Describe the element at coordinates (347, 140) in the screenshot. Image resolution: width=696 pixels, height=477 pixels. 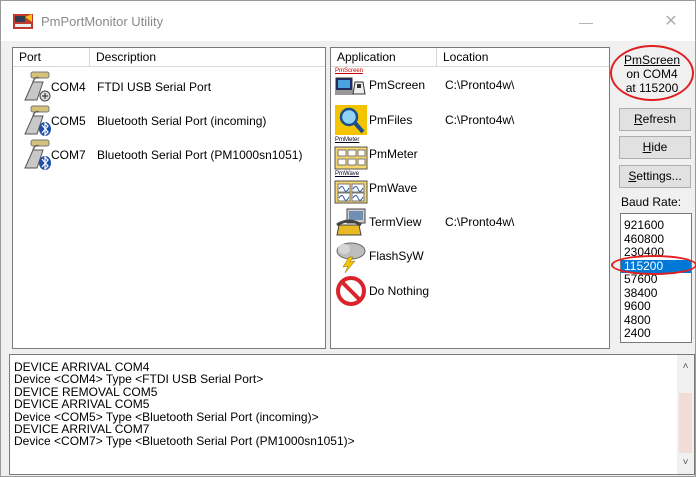
I see `pmmeter-icon-caption: PmMeter` at that location.